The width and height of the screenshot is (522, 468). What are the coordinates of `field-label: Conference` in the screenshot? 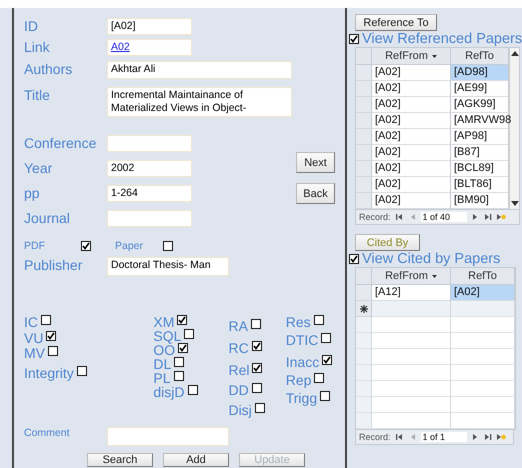 It's located at (61, 143).